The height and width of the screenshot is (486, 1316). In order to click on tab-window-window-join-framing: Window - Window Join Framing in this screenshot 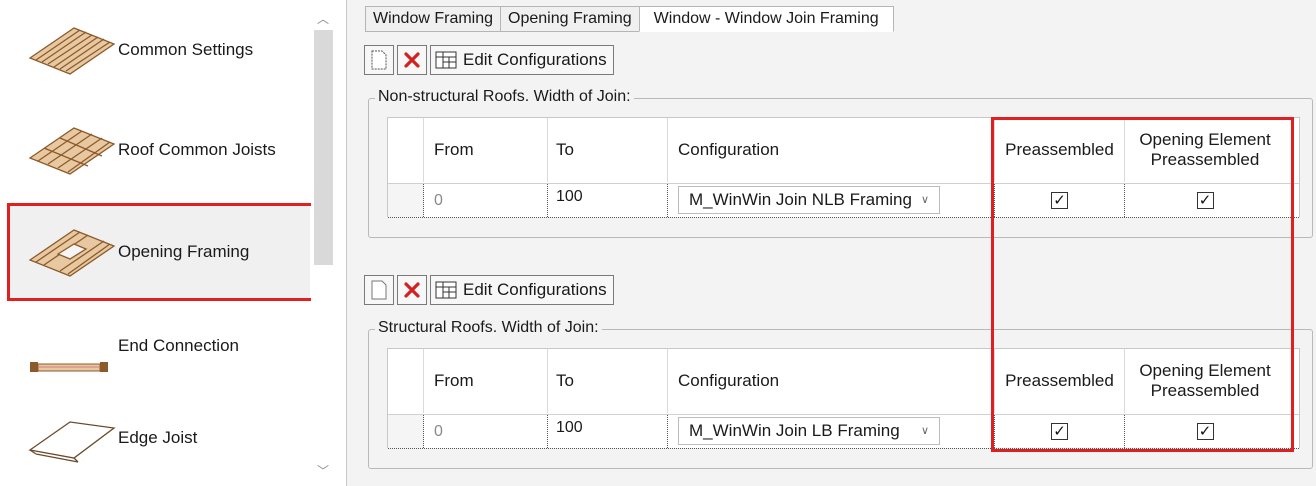, I will do `click(766, 19)`.